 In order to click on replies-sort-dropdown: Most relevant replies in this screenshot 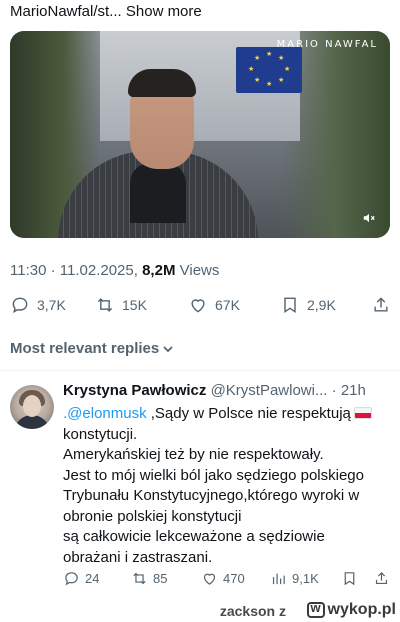, I will do `click(92, 348)`.